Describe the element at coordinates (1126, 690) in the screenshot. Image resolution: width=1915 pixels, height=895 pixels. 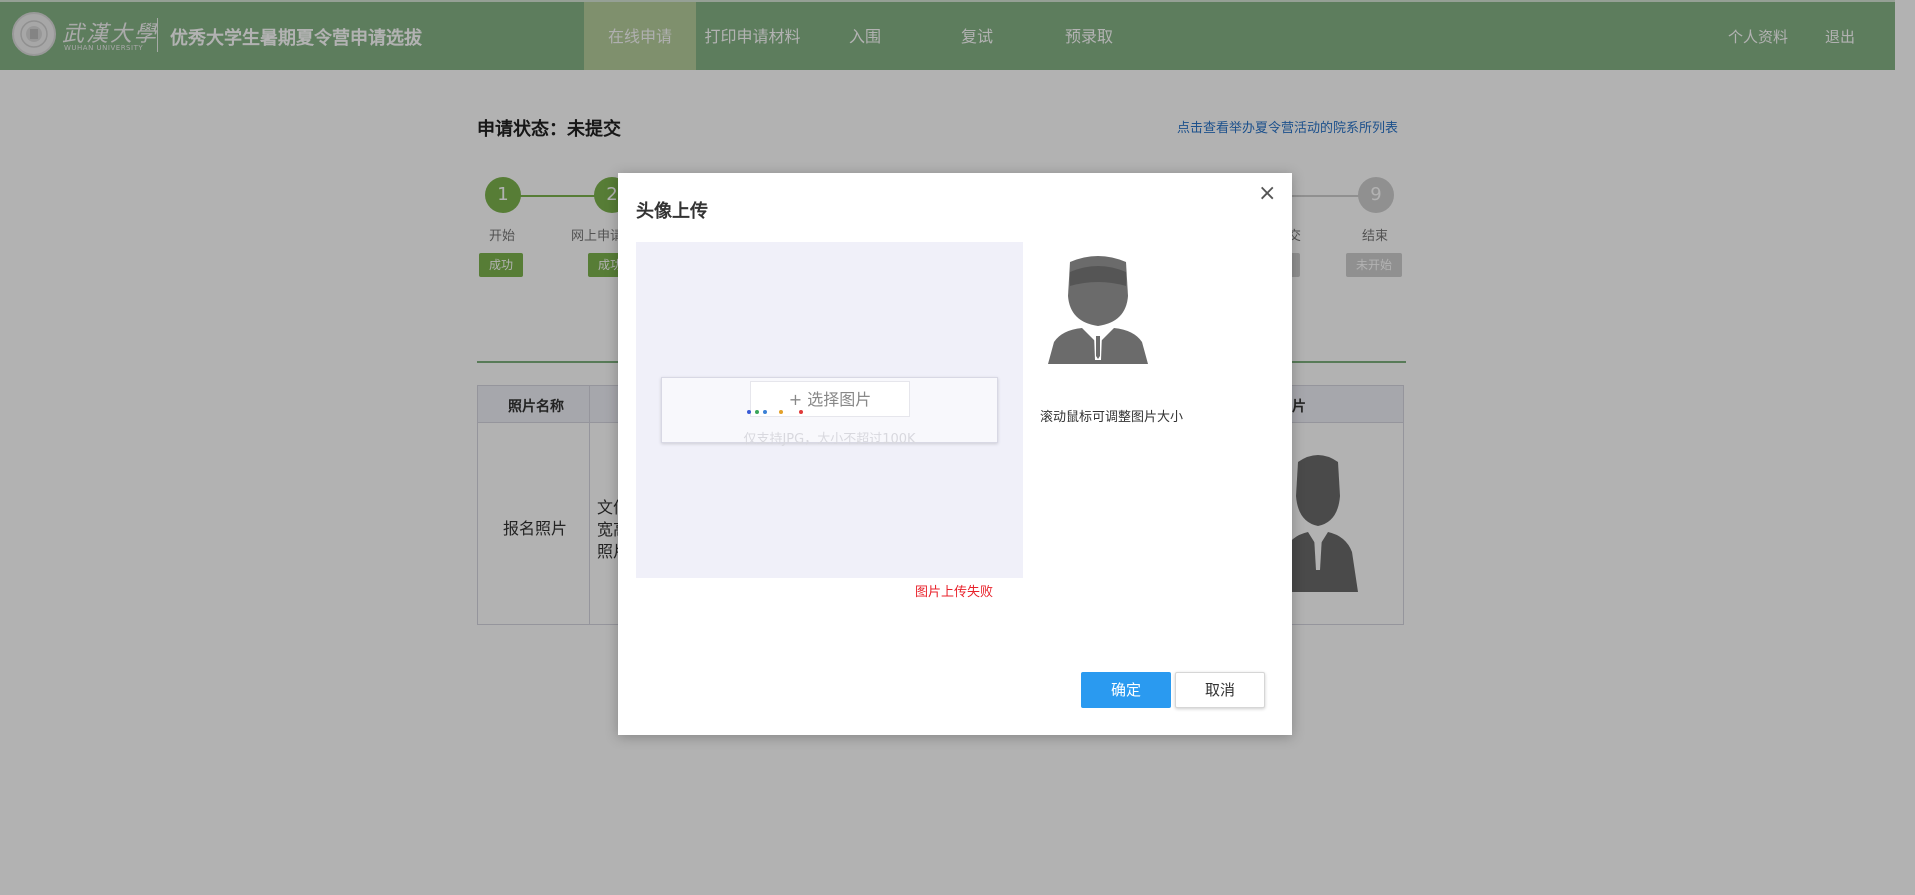
I see `confirm-button: 确定` at that location.